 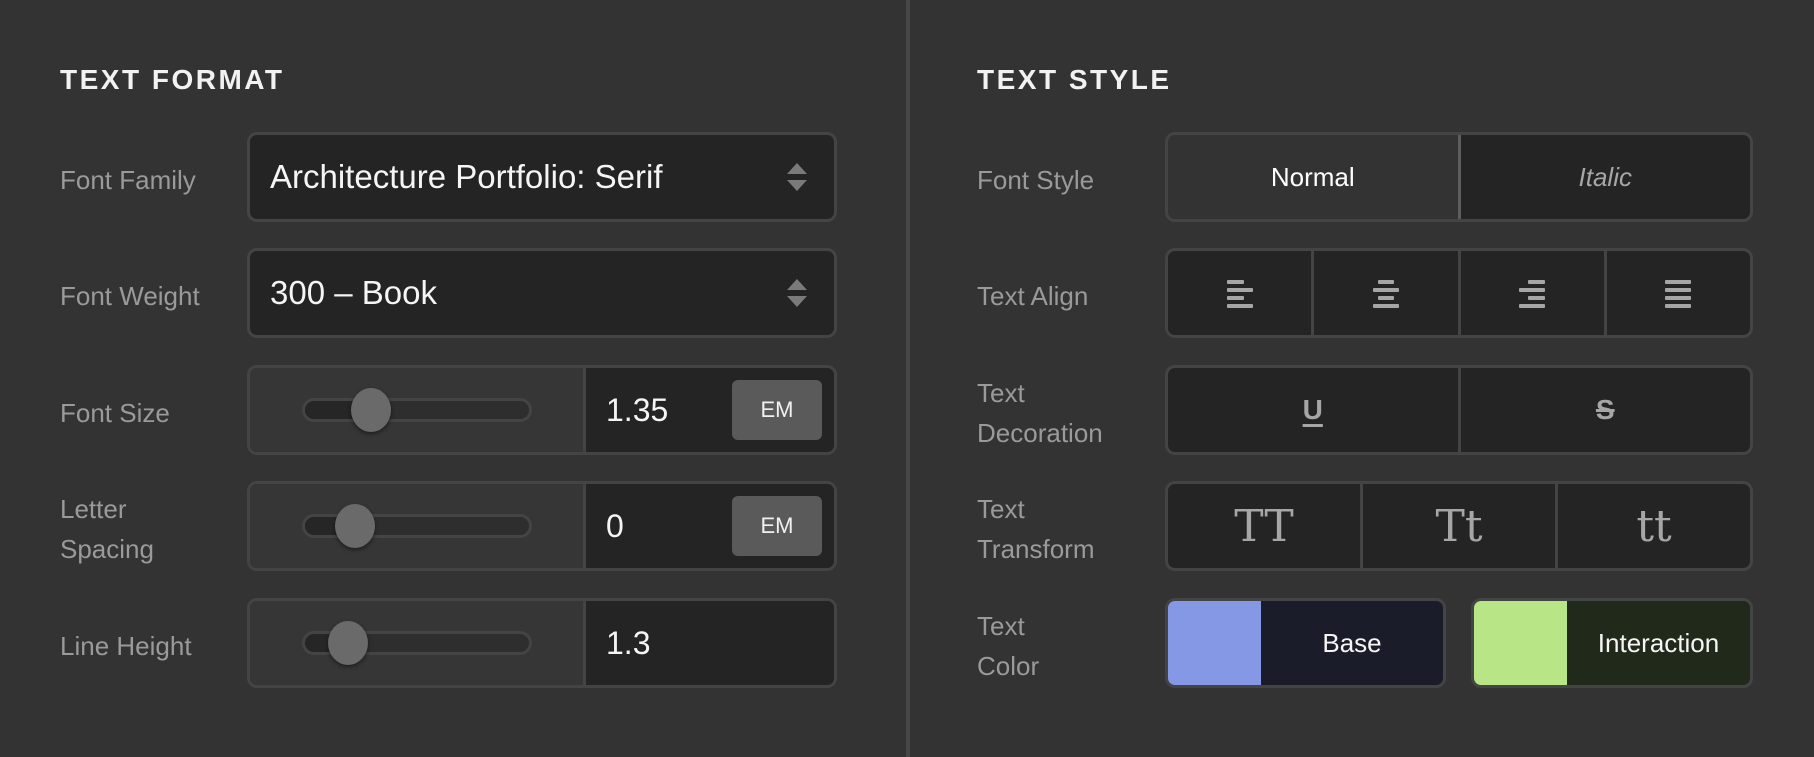 I want to click on capitalize-button: Tt, so click(x=1457, y=526).